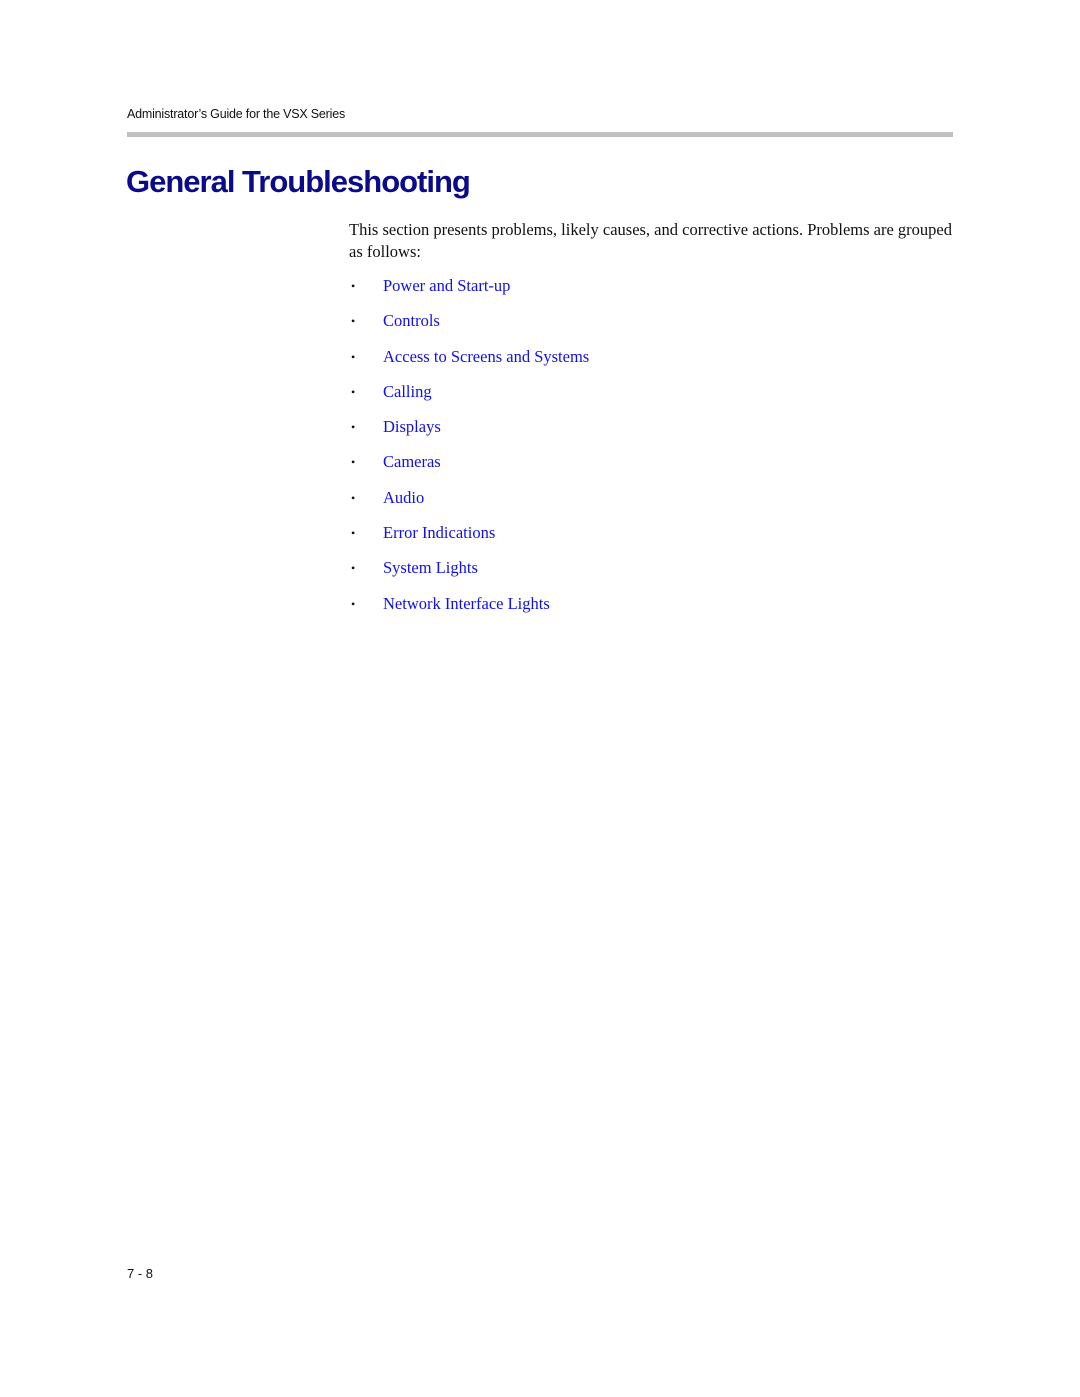 The width and height of the screenshot is (1080, 1397). What do you see at coordinates (403, 498) in the screenshot?
I see `link-audio: Audio` at bounding box center [403, 498].